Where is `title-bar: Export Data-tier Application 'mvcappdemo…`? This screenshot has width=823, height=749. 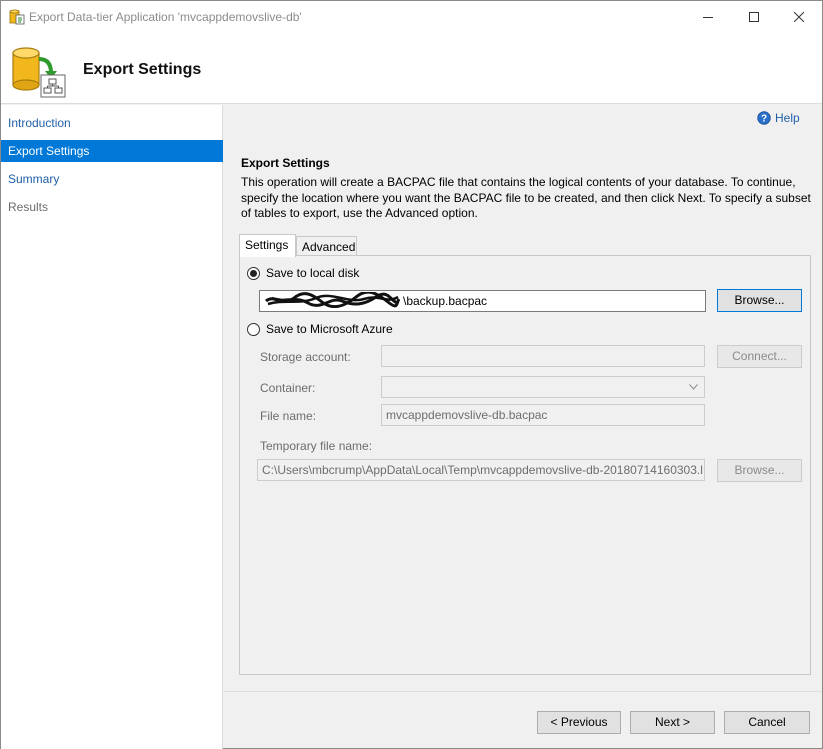 title-bar: Export Data-tier Application 'mvcappdemo… is located at coordinates (411, 17).